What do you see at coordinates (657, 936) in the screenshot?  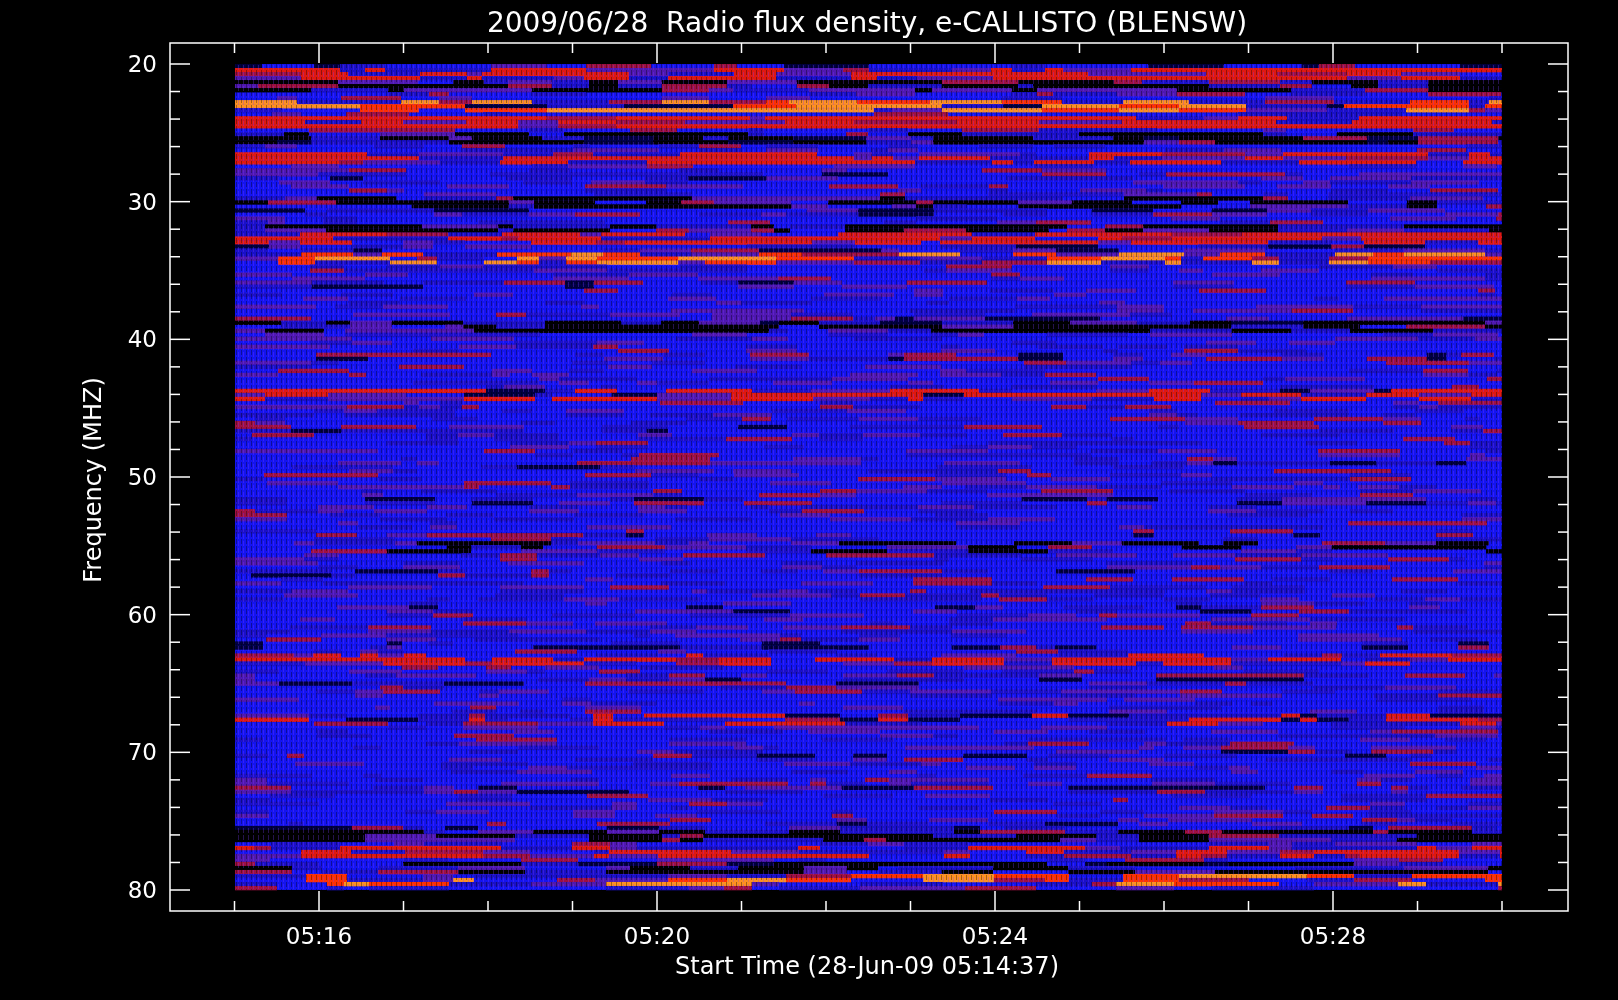 I see `x-tick-label: 05:20` at bounding box center [657, 936].